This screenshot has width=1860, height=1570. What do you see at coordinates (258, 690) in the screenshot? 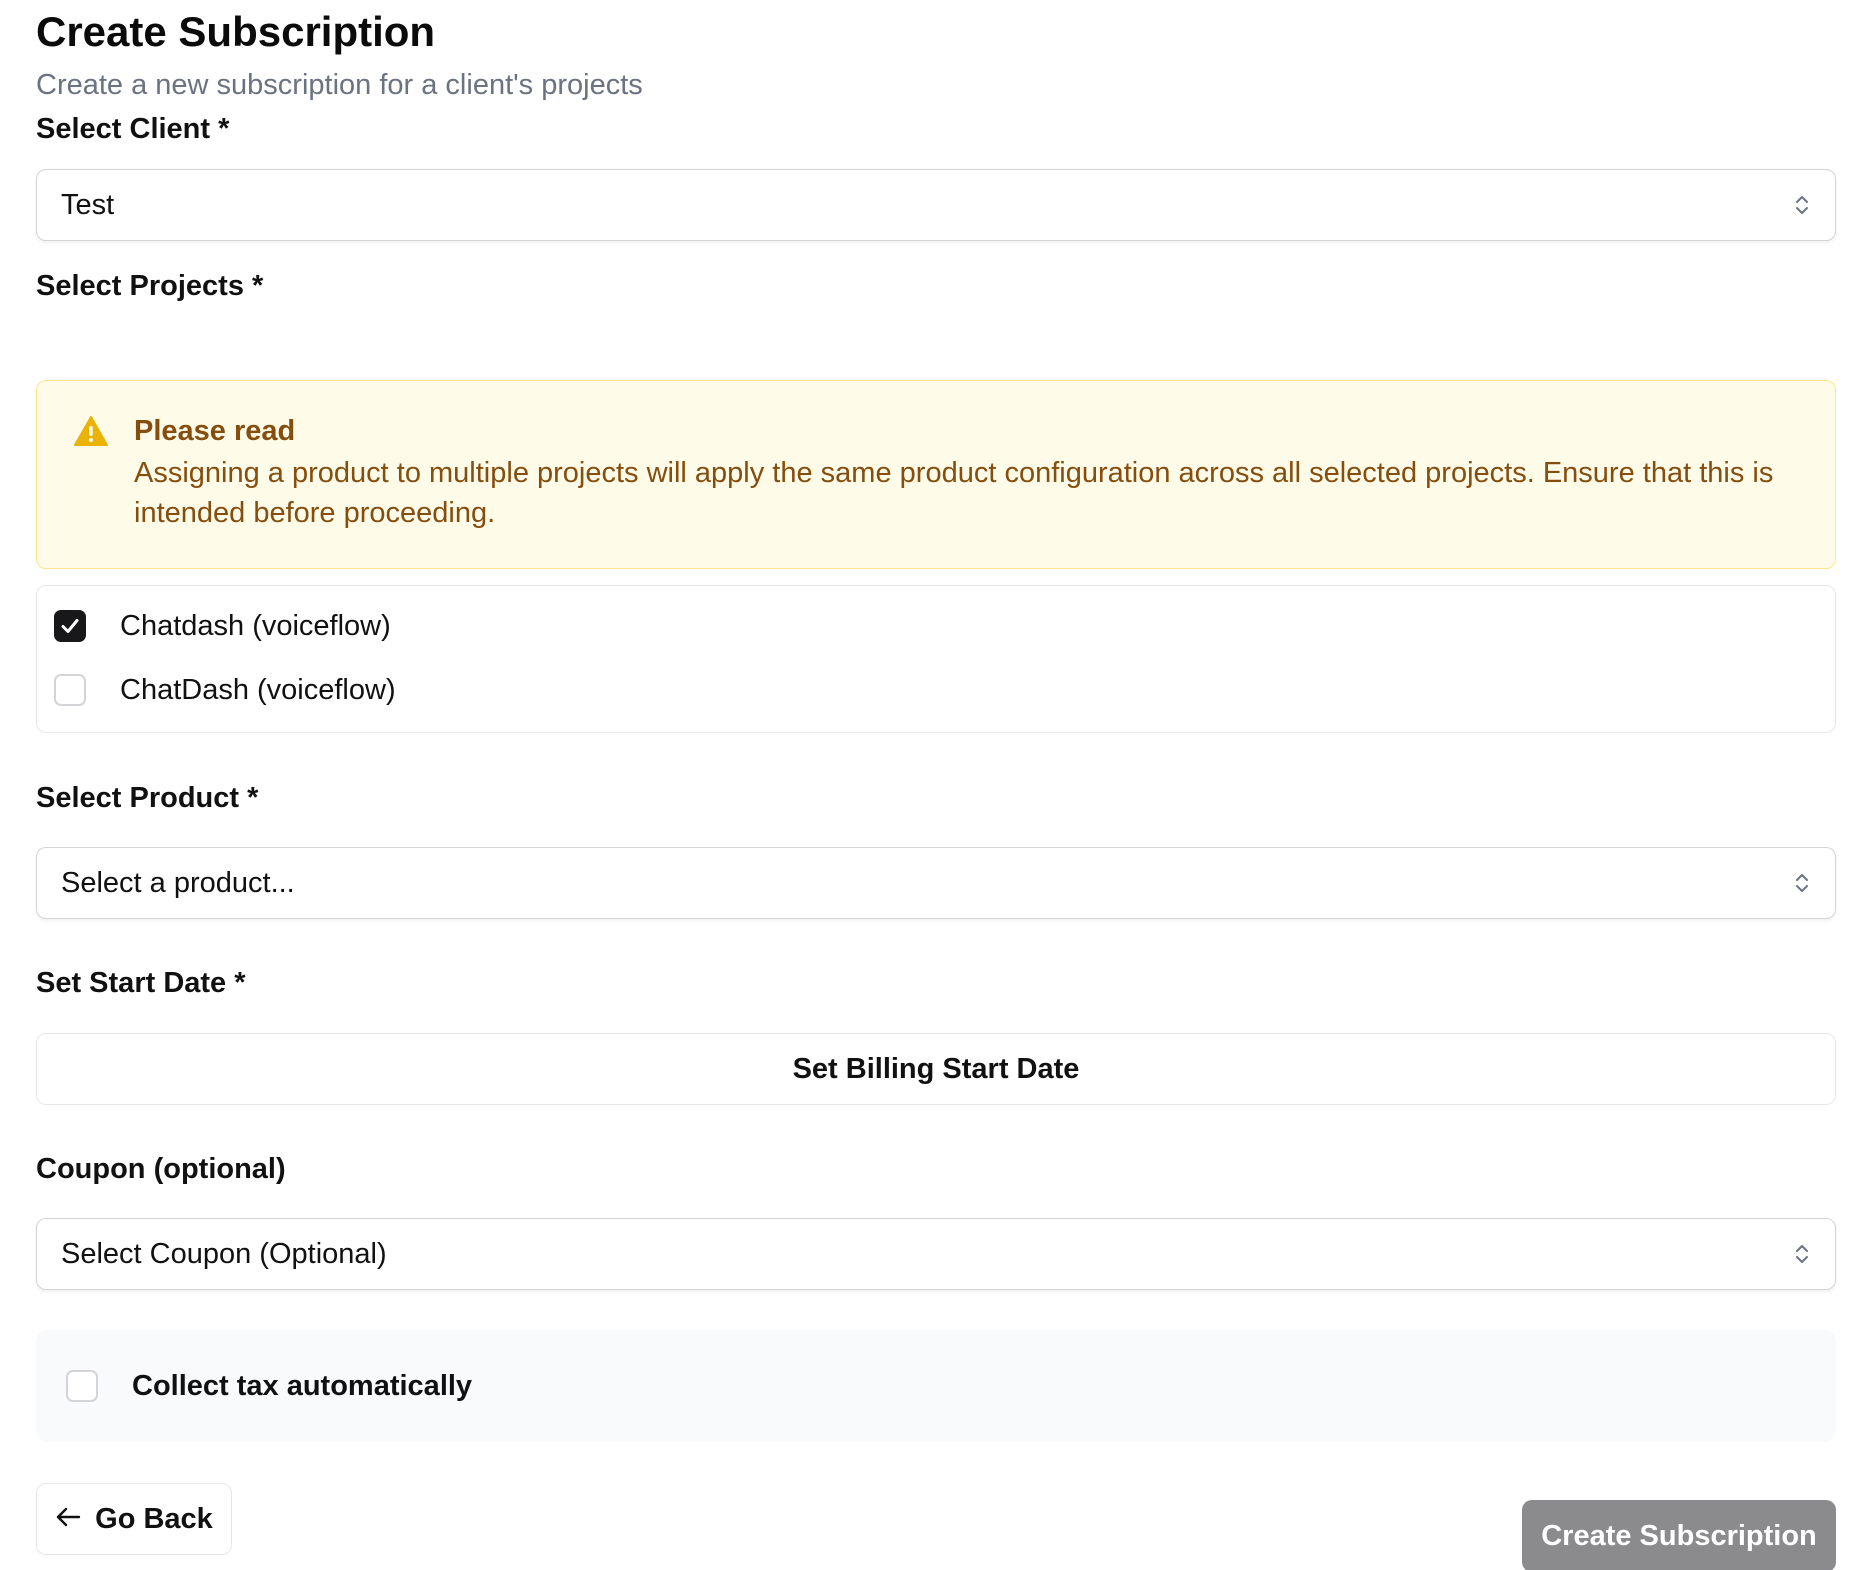
I see `project-option-label: ChatDash (voiceflow)` at bounding box center [258, 690].